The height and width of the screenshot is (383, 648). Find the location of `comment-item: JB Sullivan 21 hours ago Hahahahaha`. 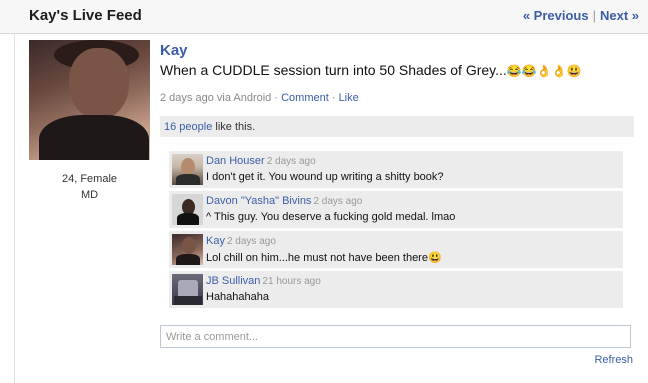

comment-item: JB Sullivan 21 hours ago Hahahahaha is located at coordinates (396, 289).